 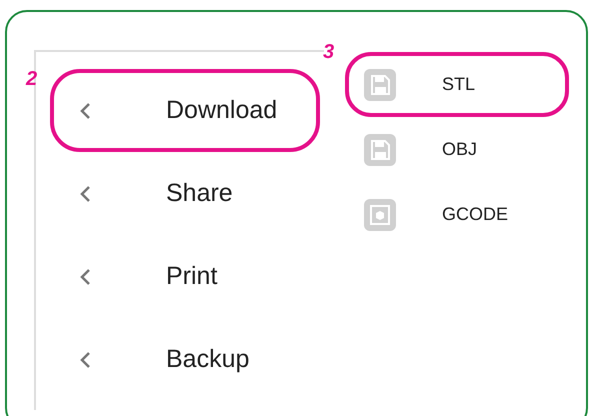 What do you see at coordinates (32, 79) in the screenshot?
I see `callout-number: 2` at bounding box center [32, 79].